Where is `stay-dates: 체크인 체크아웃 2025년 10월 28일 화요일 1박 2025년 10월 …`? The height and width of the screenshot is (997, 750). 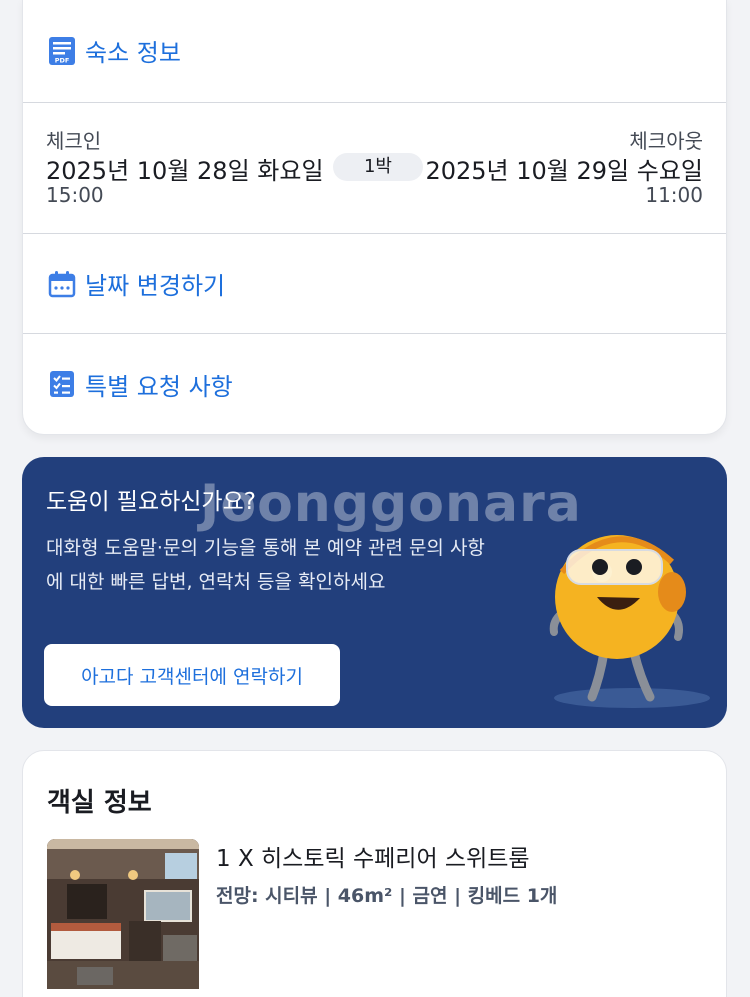
stay-dates: 체크인 체크아웃 2025년 10월 28일 화요일 1박 2025년 10월 … is located at coordinates (374, 168).